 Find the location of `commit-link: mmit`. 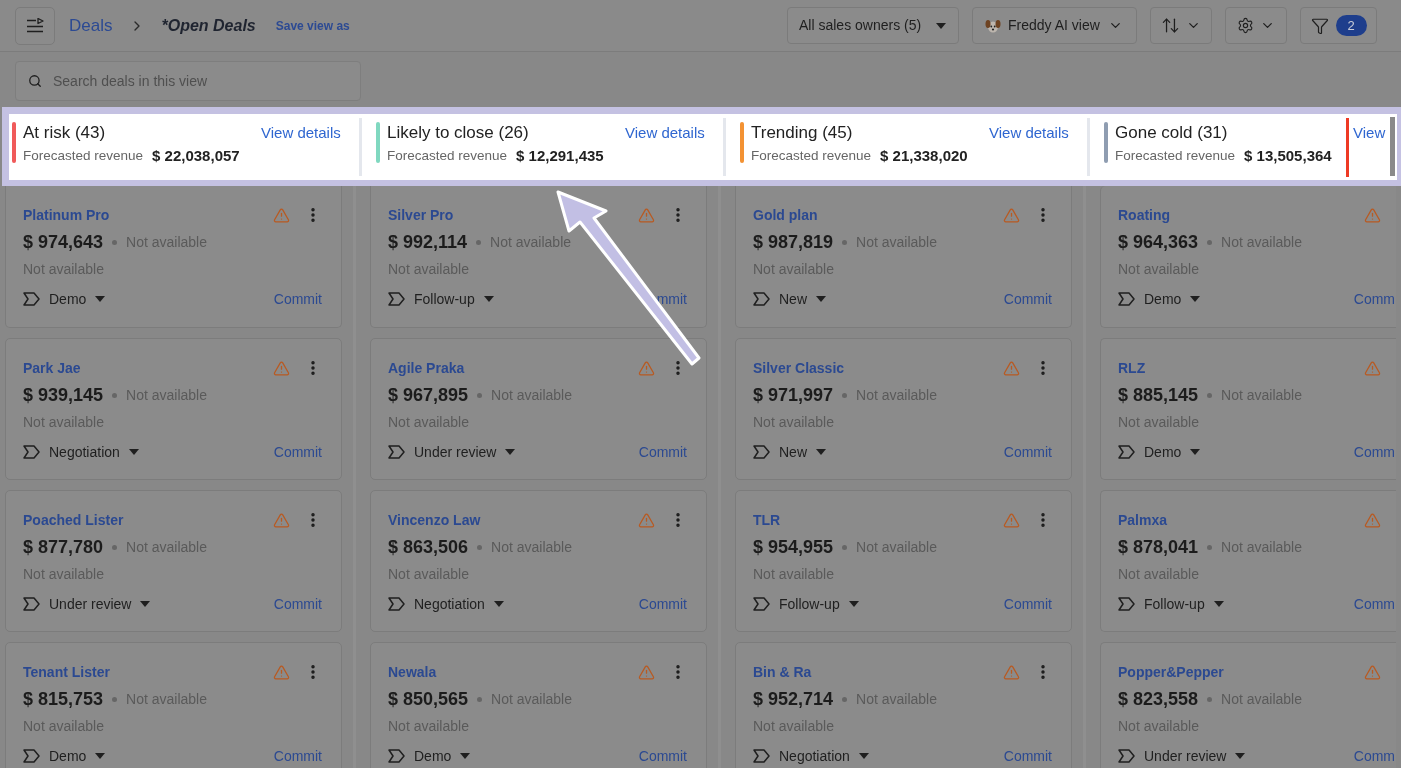

commit-link: mmit is located at coordinates (671, 299).